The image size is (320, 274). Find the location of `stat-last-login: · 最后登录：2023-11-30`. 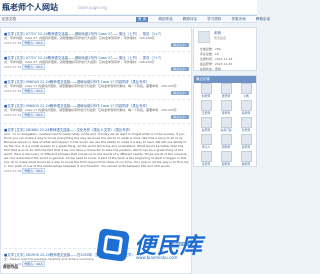

stat-last-login: · 最后登录：2023-11-30 is located at coordinates (215, 64).